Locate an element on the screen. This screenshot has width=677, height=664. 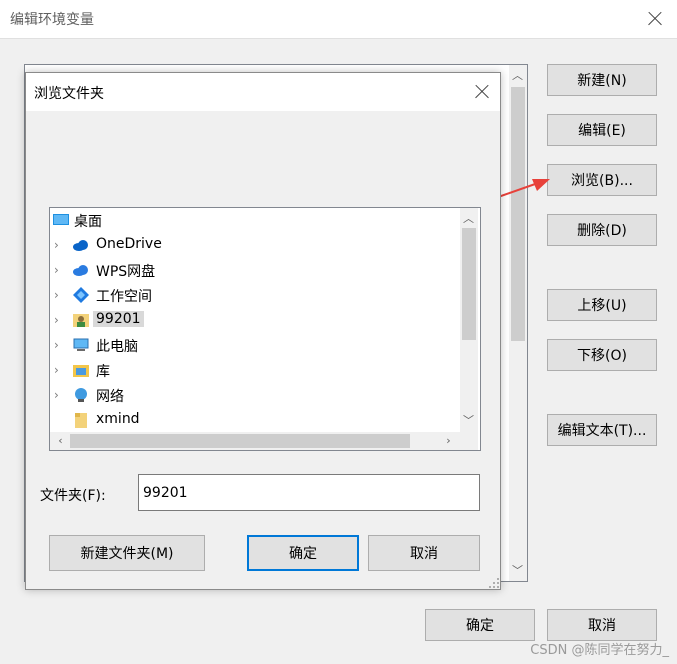
browse-title-bar: 浏览文件夹 is located at coordinates (263, 92).